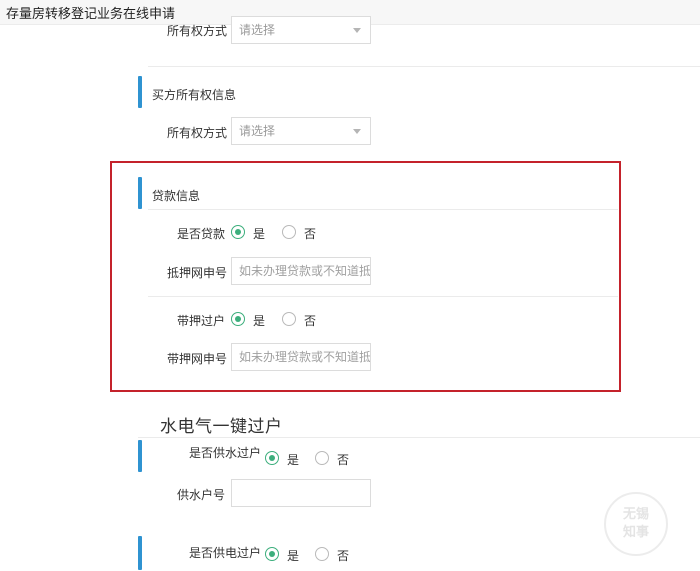 This screenshot has height=571, width=700. I want to click on water-transfer-label: 是否供水过户, so click(225, 453).